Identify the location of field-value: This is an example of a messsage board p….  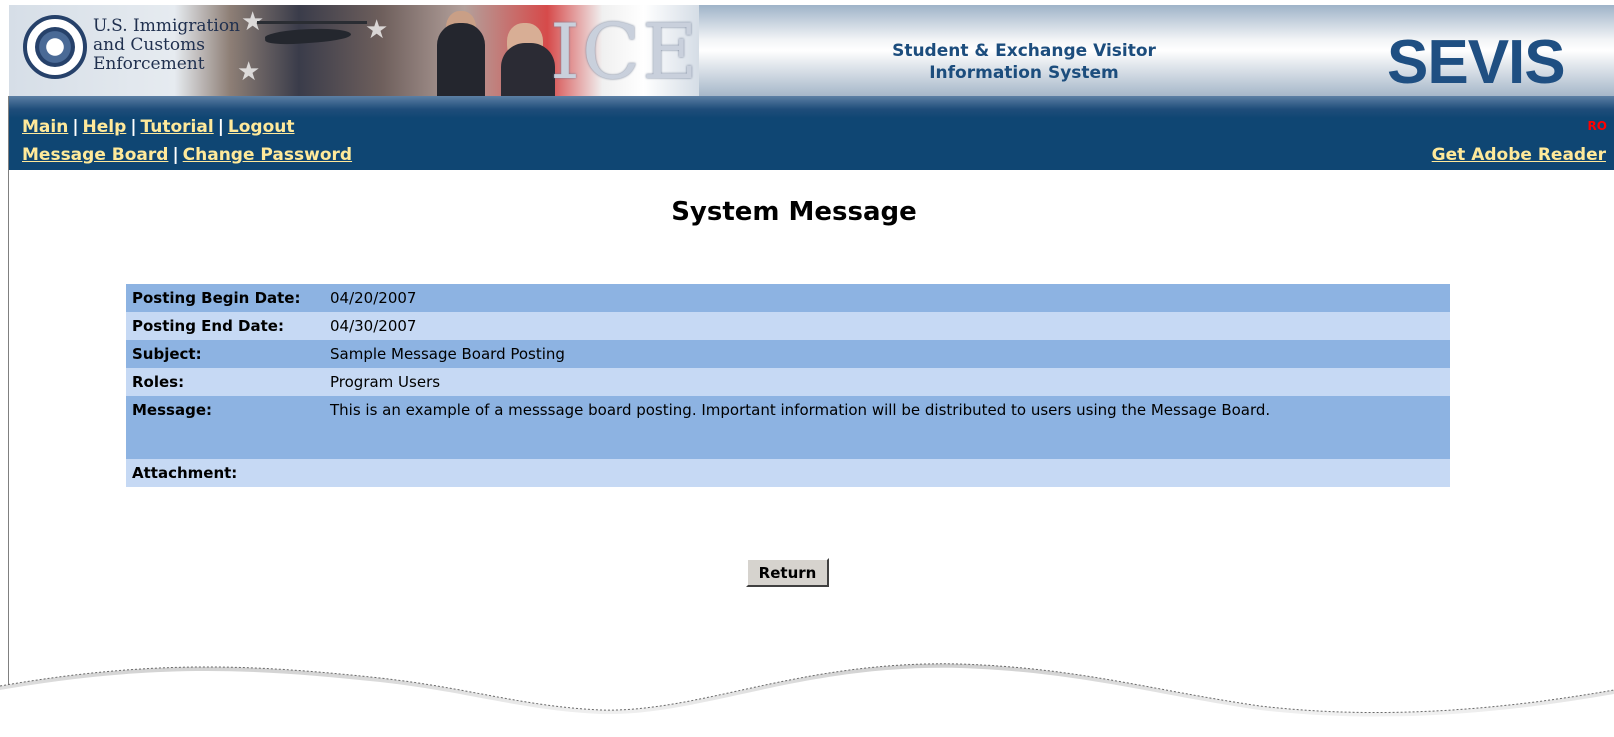
(887, 427).